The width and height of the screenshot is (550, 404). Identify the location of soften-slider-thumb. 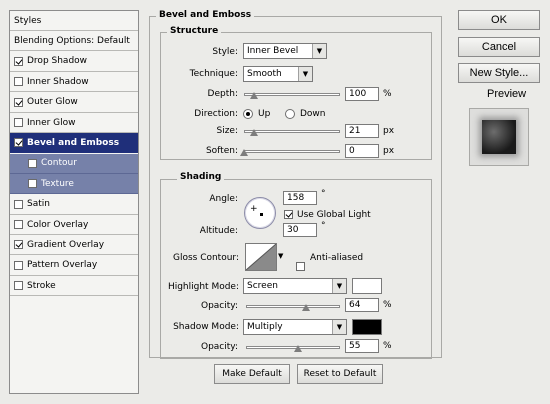
(244, 152).